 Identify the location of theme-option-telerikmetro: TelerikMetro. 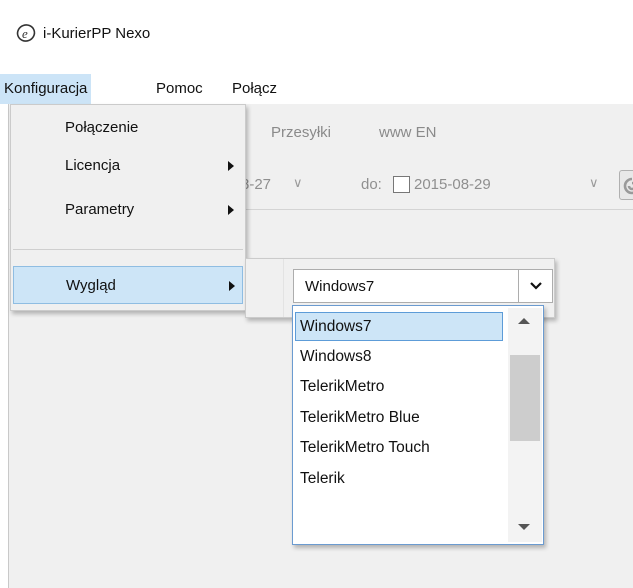
(399, 386).